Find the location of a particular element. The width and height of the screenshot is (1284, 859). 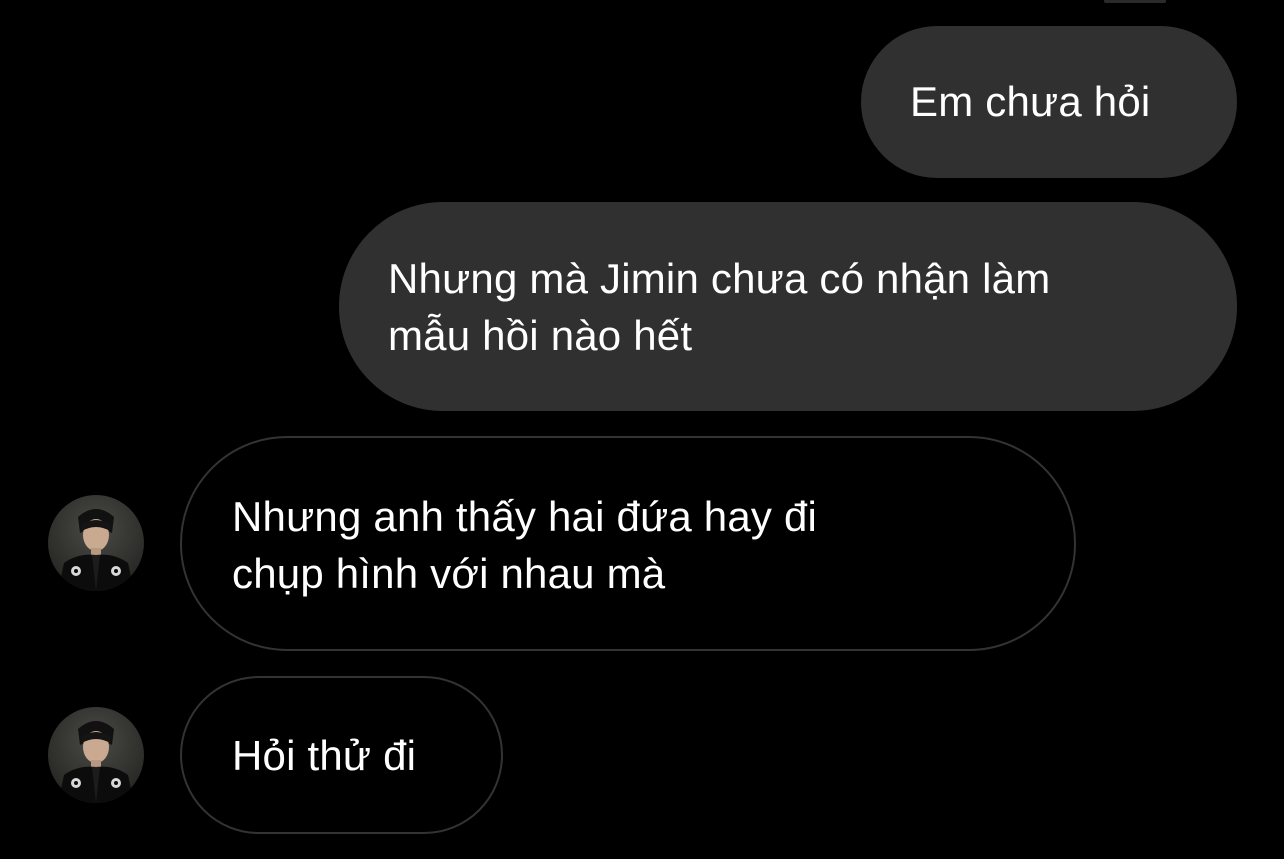

sent-message-bubble: Em chưa hỏi is located at coordinates (1049, 102).